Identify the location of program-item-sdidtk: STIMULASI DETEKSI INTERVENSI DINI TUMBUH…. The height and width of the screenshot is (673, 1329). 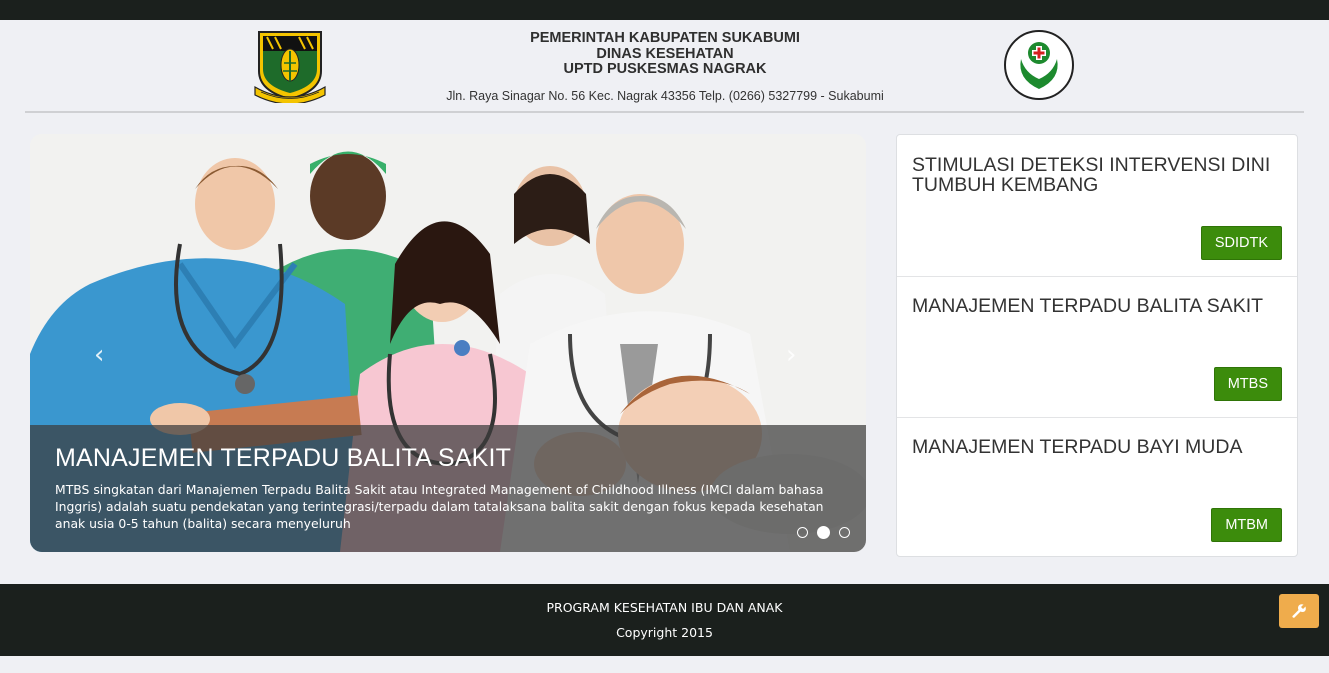
(1097, 206).